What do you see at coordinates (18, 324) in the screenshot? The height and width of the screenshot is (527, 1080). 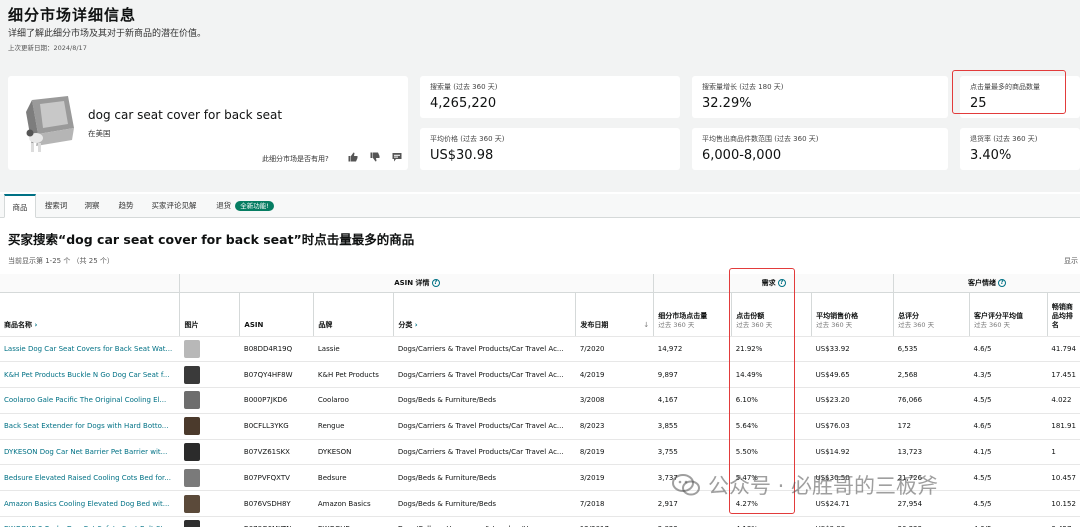 I see `col-label: 商品名称` at bounding box center [18, 324].